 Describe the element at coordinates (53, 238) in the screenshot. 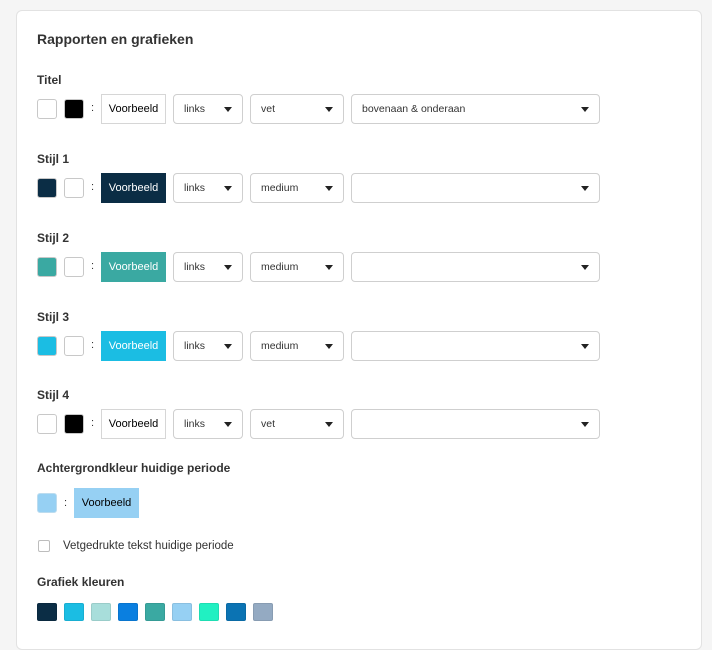

I see `row-label: Stijl 2` at that location.